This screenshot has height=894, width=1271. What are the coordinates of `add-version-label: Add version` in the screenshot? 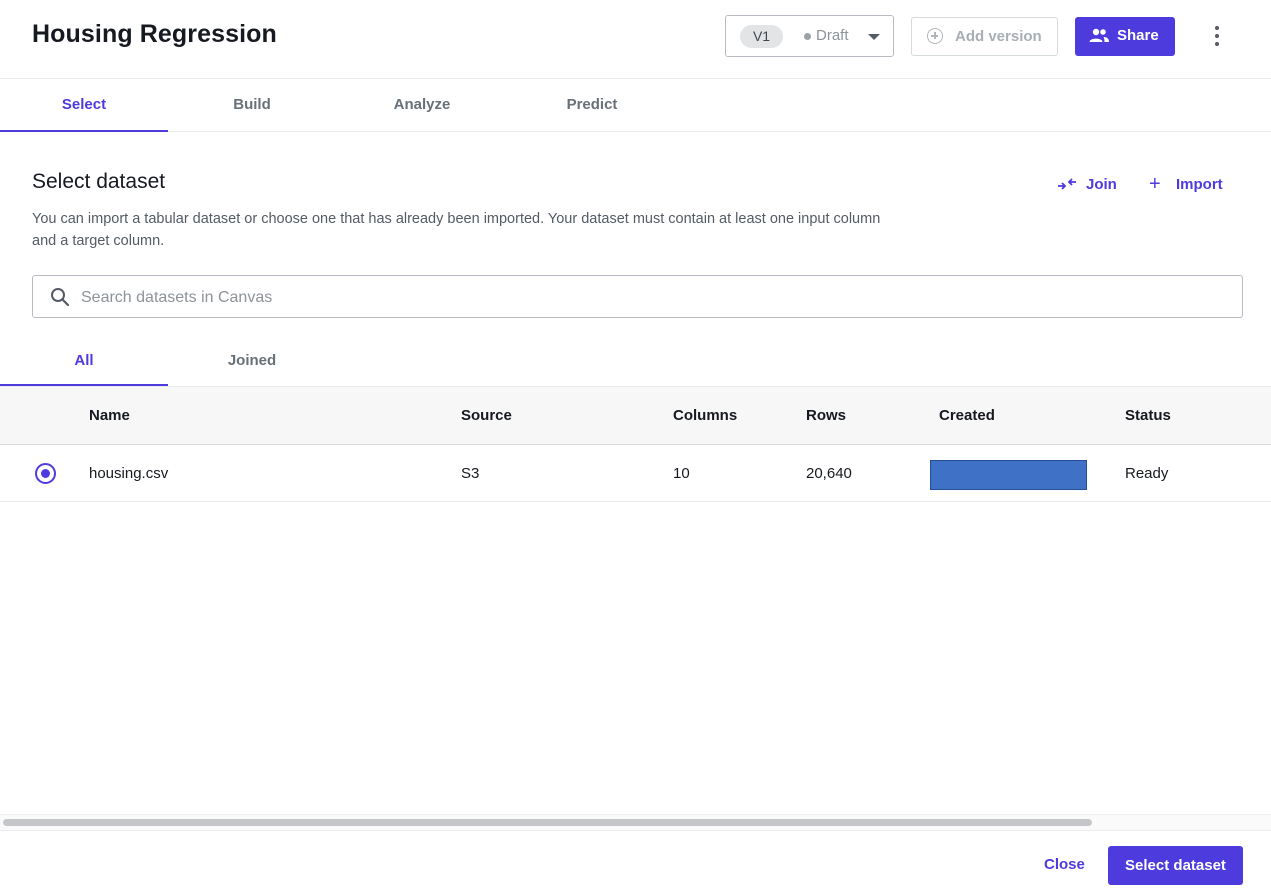 It's located at (998, 36).